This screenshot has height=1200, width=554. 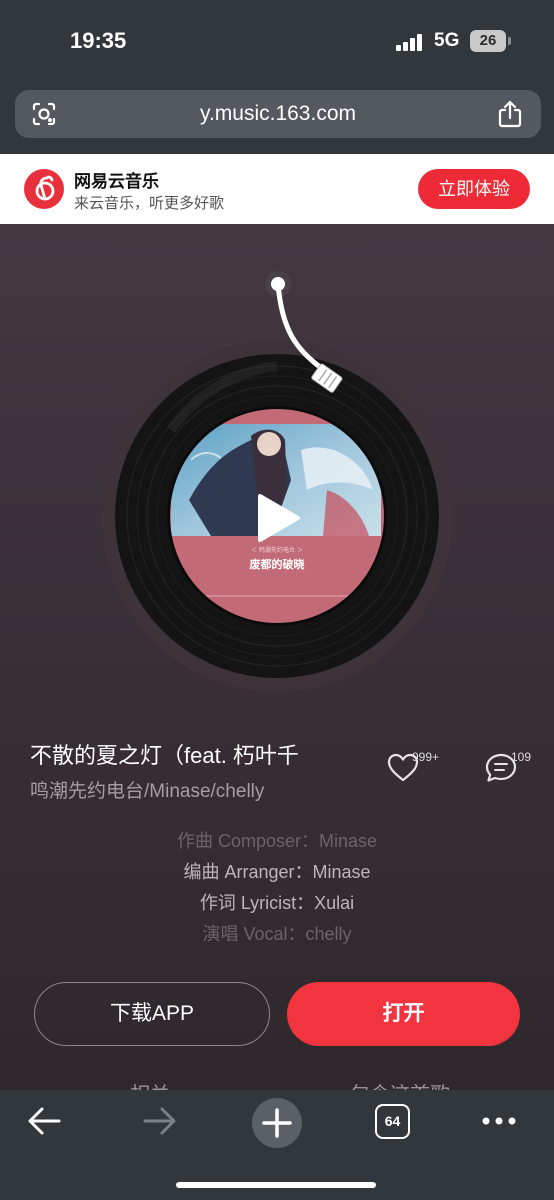 What do you see at coordinates (277, 189) in the screenshot?
I see `app-download-banner: 网易云音乐 来云音乐，听更多好歌 立即体验` at bounding box center [277, 189].